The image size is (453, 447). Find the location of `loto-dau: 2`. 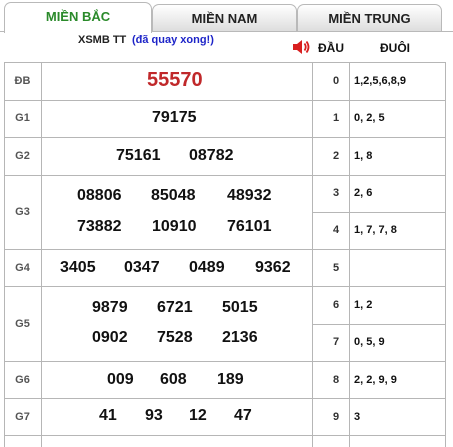

loto-dau: 2 is located at coordinates (336, 156).